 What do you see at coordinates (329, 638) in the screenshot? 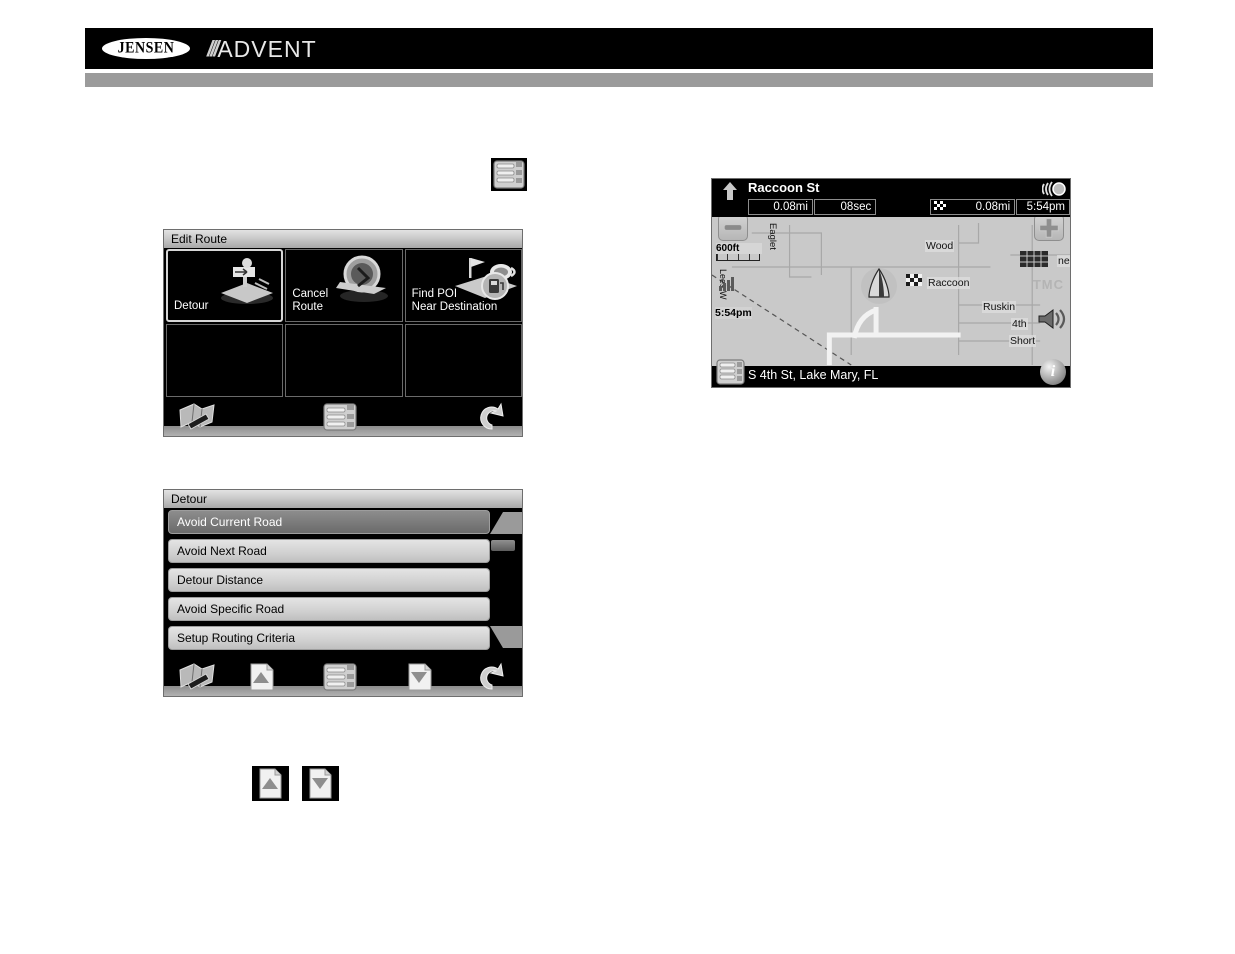
I see `list-item: Setup Routing Criteria` at bounding box center [329, 638].